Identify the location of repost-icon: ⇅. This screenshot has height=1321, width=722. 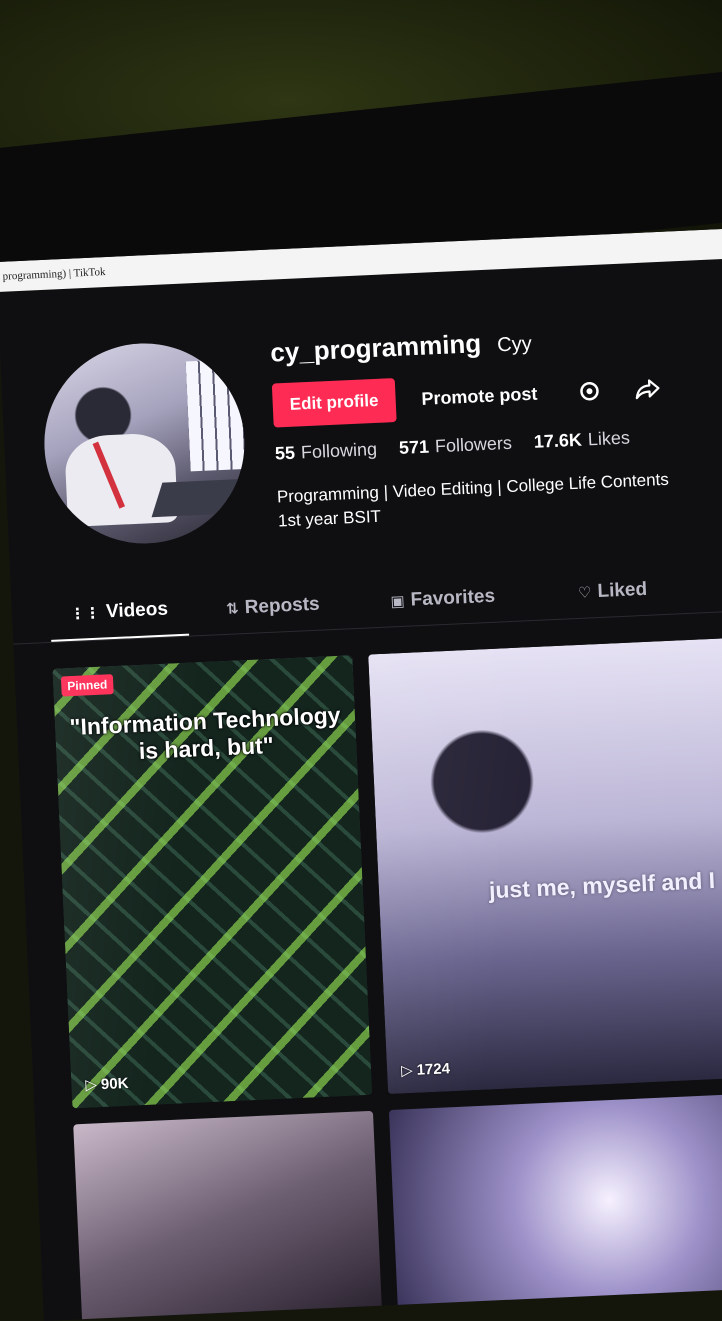
(232, 609).